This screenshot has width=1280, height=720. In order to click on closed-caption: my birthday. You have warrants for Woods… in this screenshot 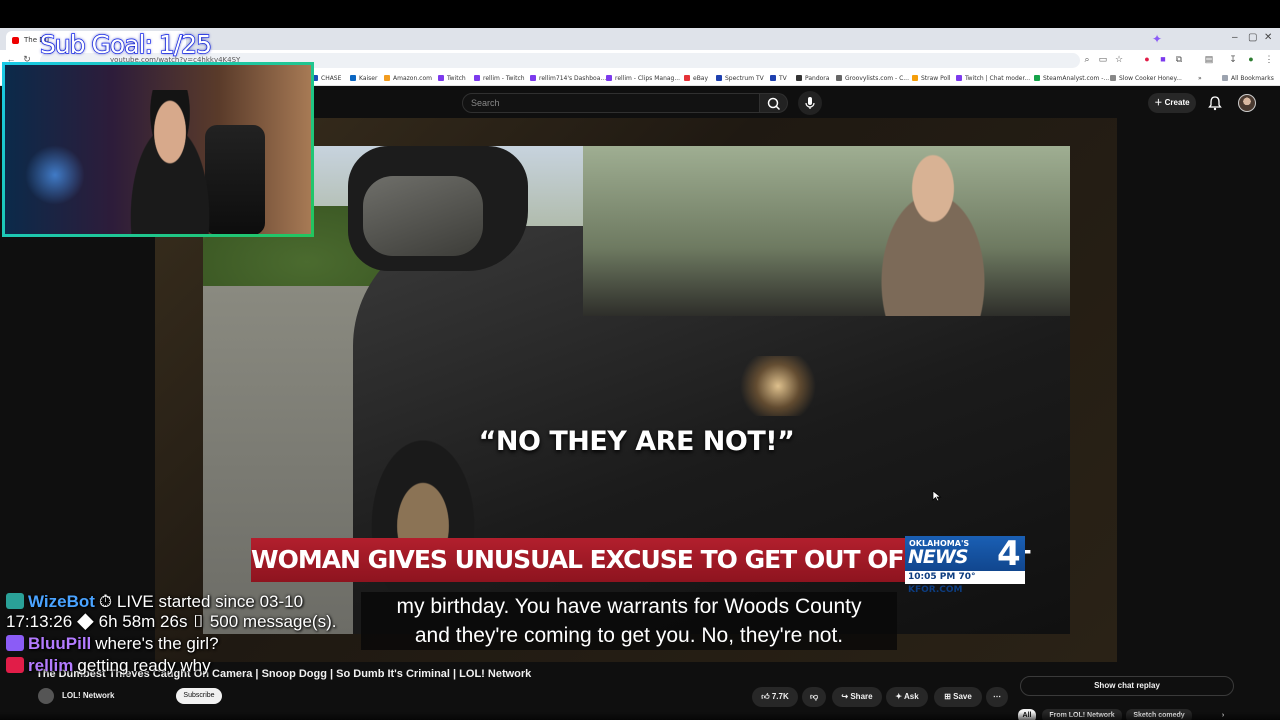, I will do `click(629, 621)`.